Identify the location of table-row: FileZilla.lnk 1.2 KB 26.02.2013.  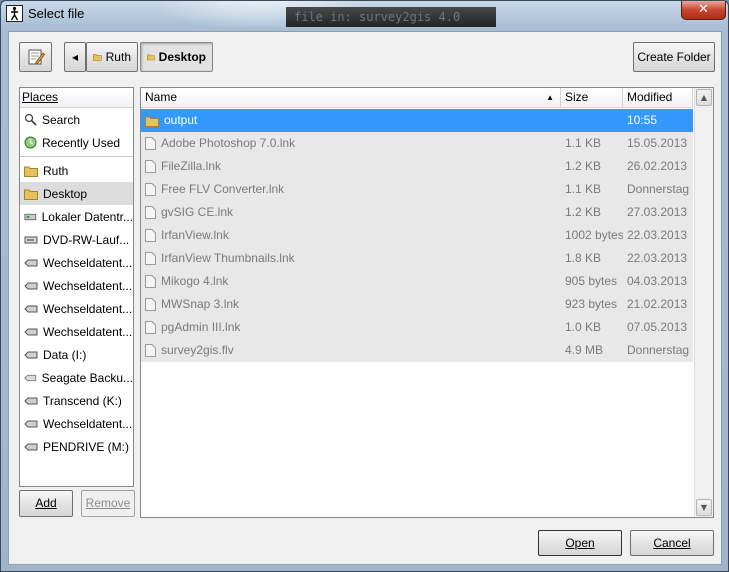
(417, 166).